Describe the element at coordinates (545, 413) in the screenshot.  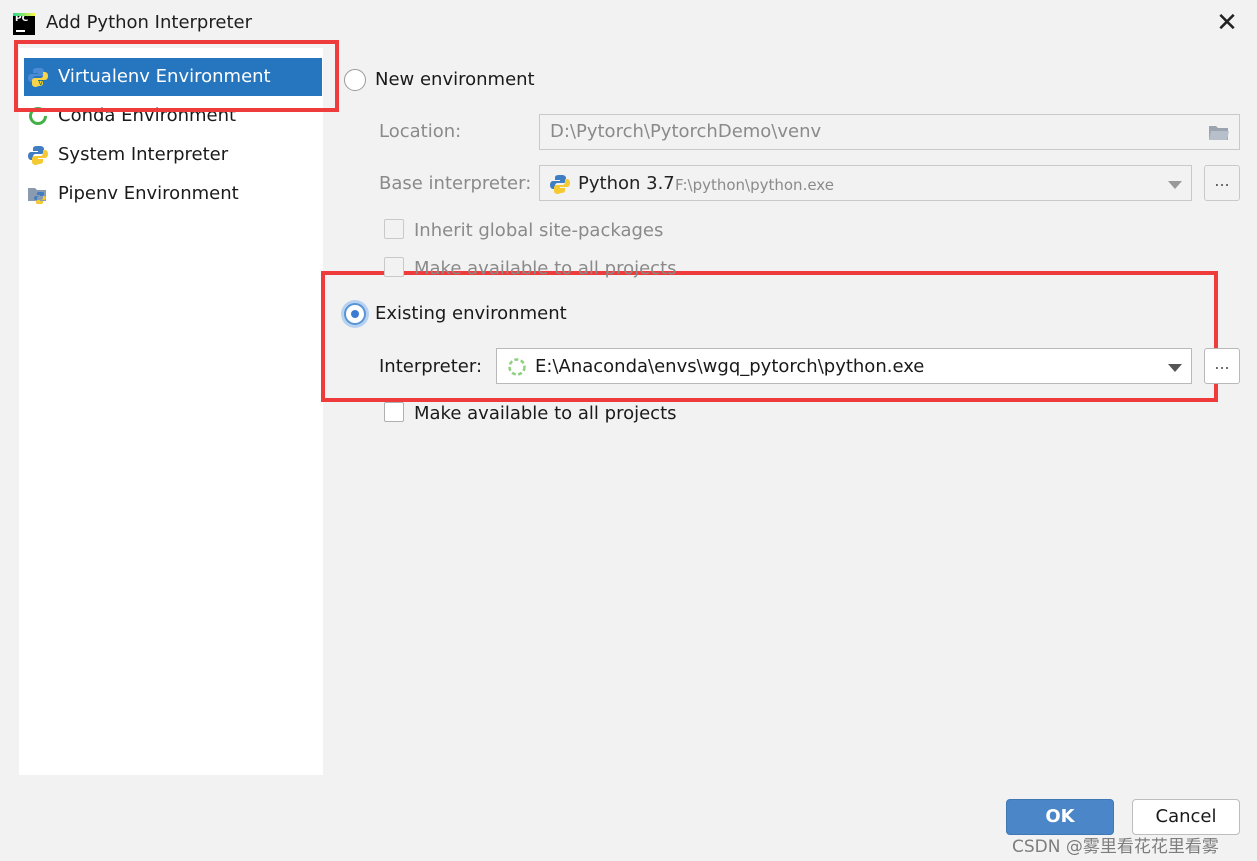
I see `make-available-label: Make available to all projects` at that location.